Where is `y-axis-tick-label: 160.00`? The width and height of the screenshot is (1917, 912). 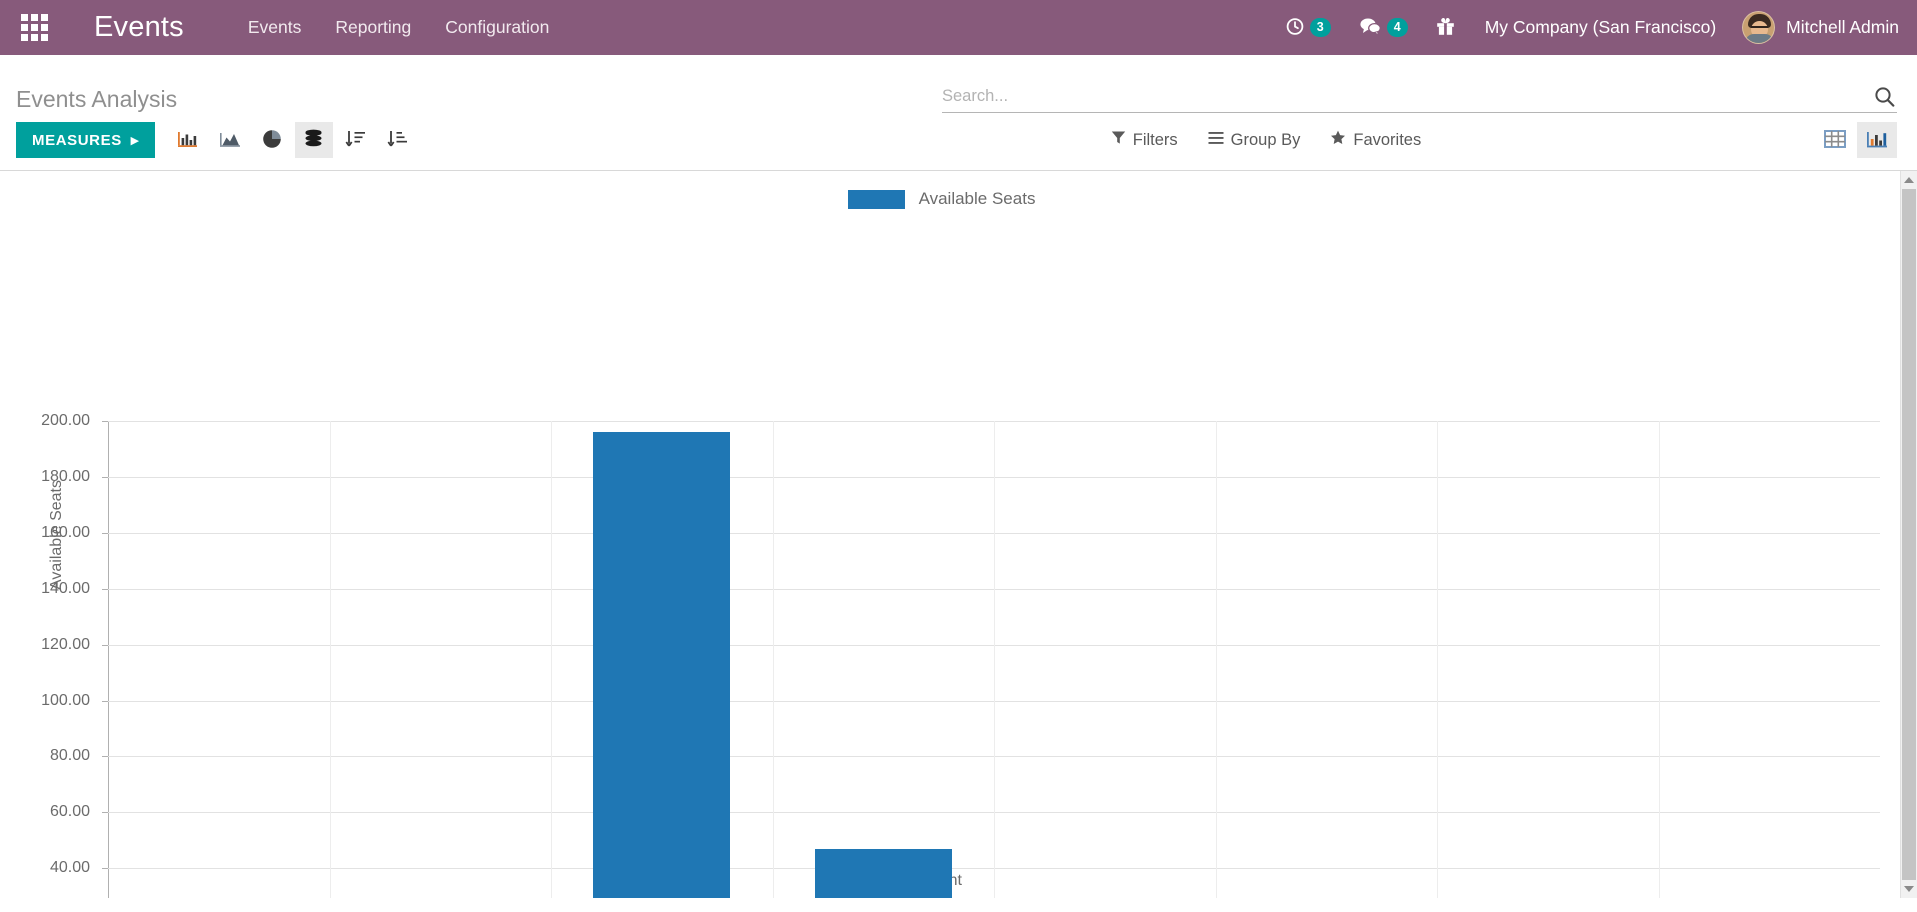
y-axis-tick-label: 160.00 is located at coordinates (65, 532).